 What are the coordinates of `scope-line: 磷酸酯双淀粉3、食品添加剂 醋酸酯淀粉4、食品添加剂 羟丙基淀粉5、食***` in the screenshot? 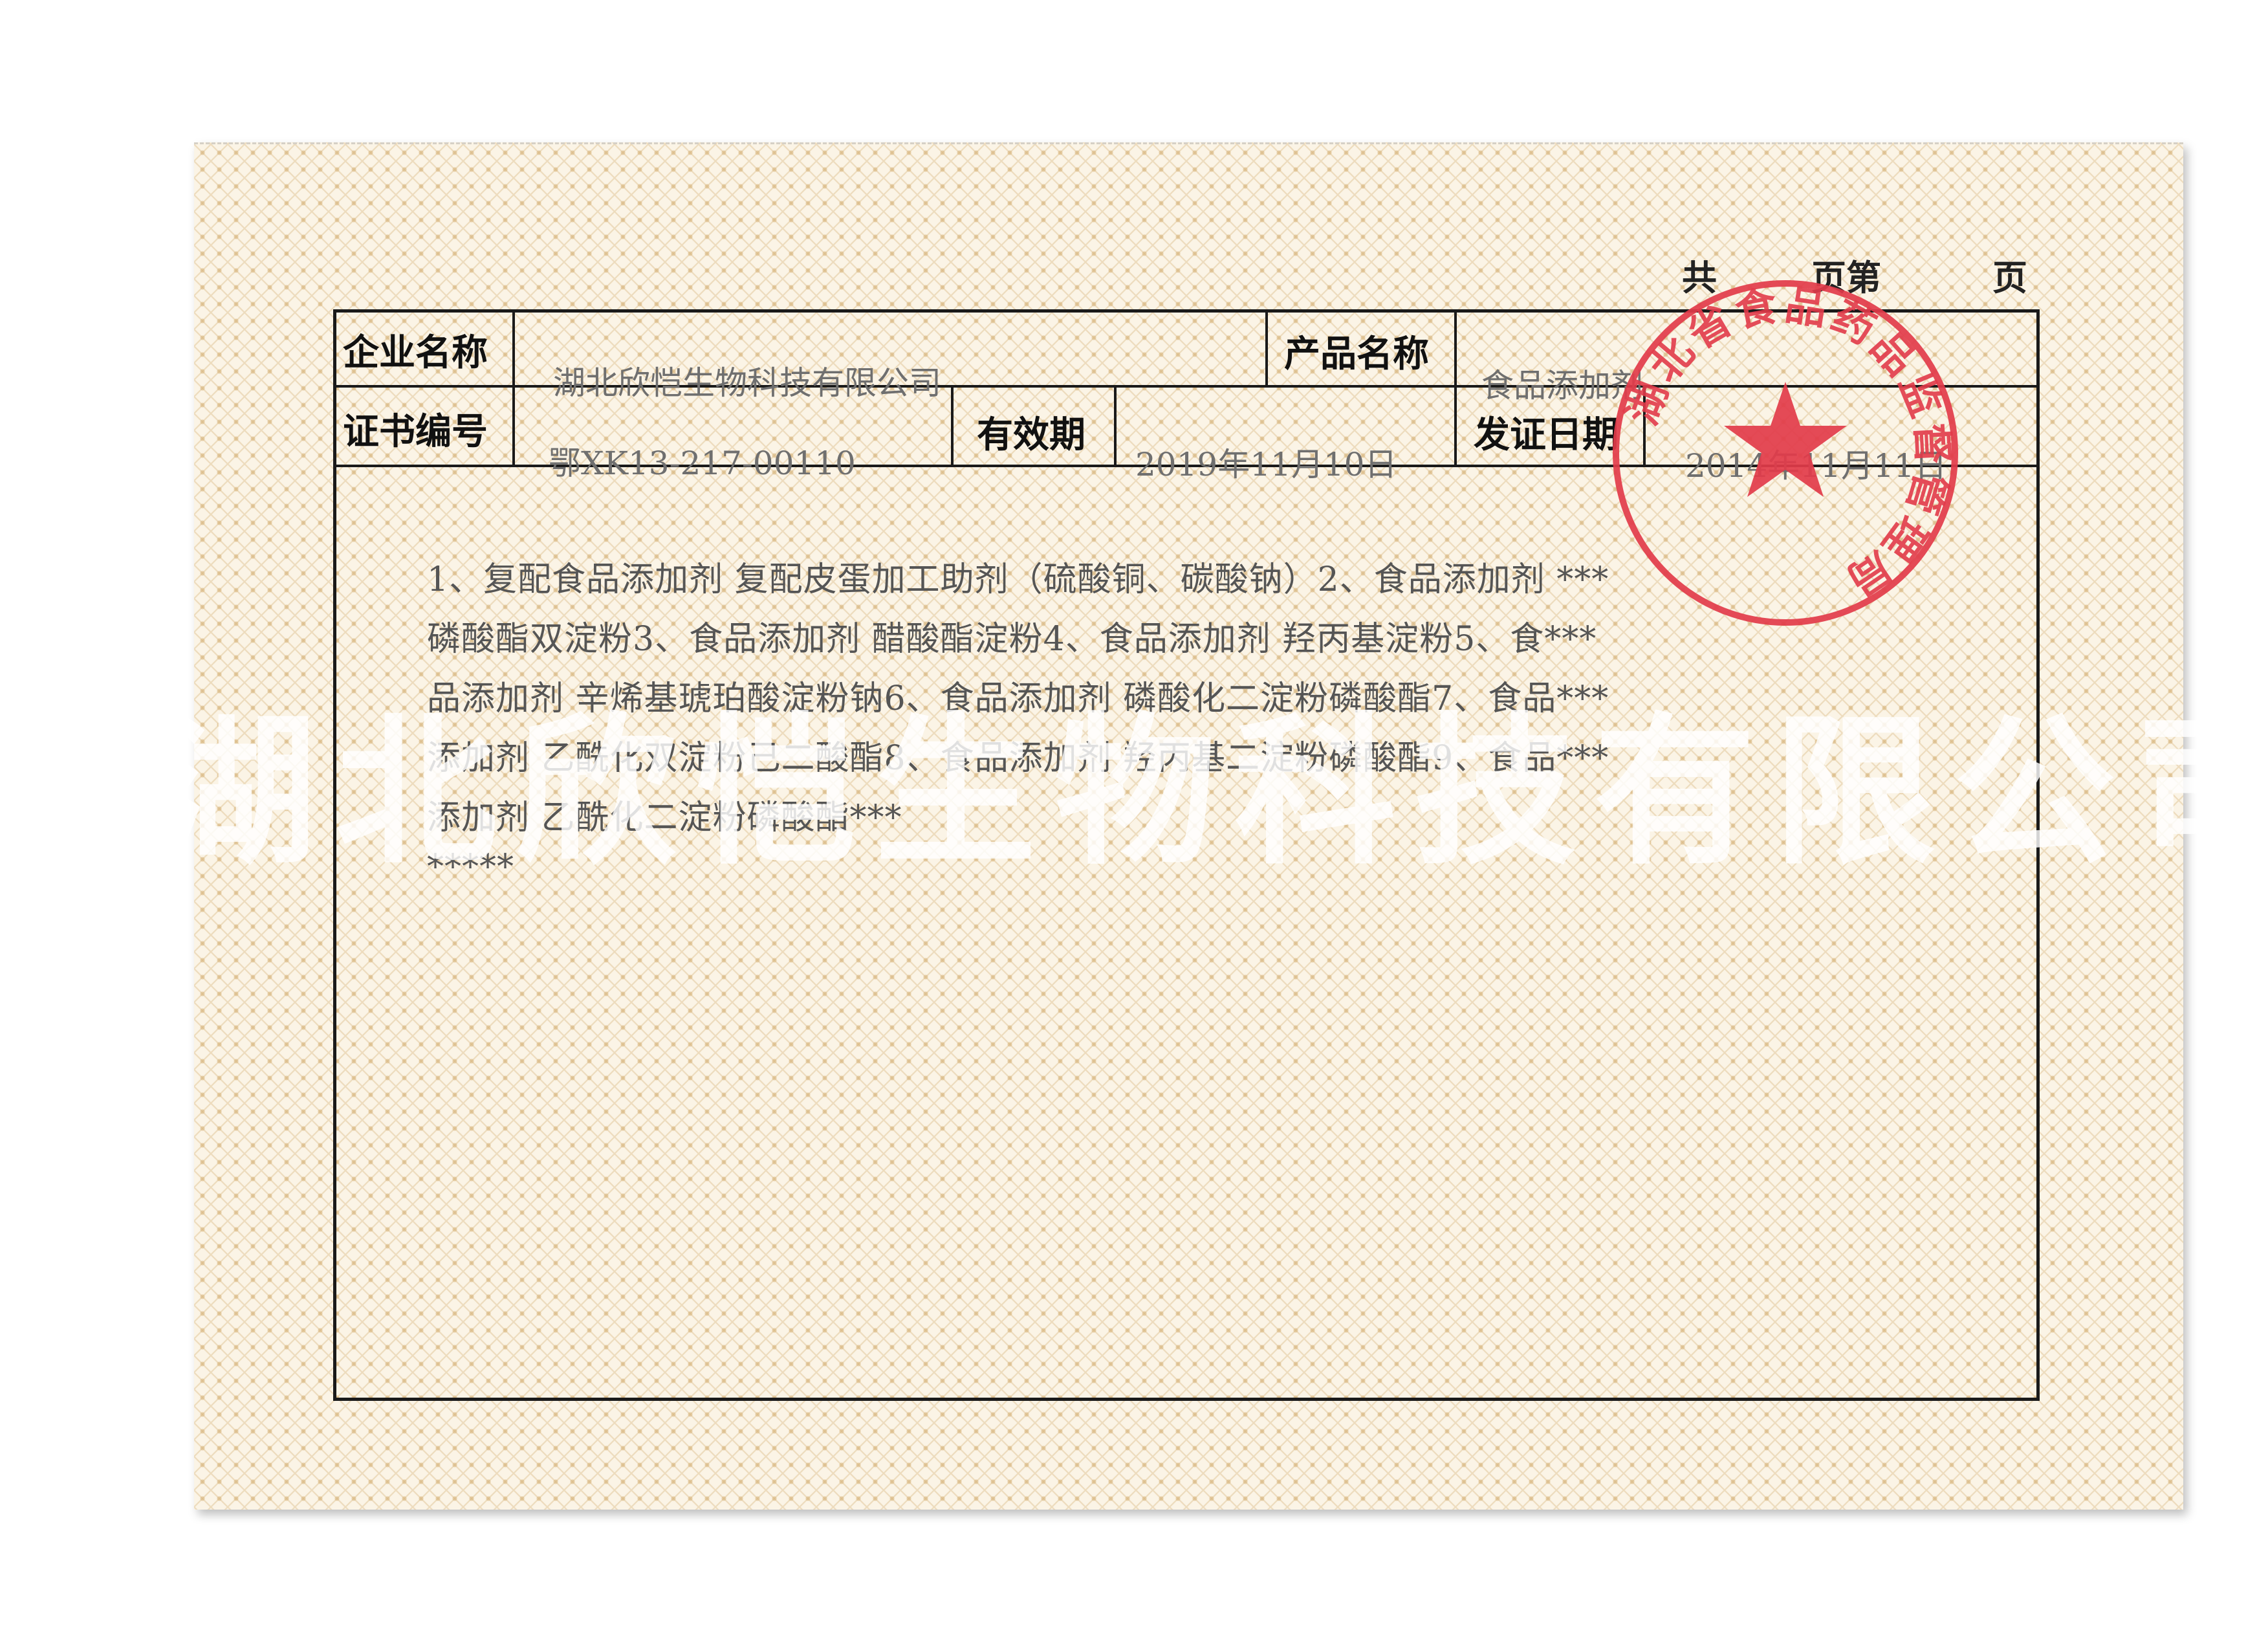 It's located at (1012, 639).